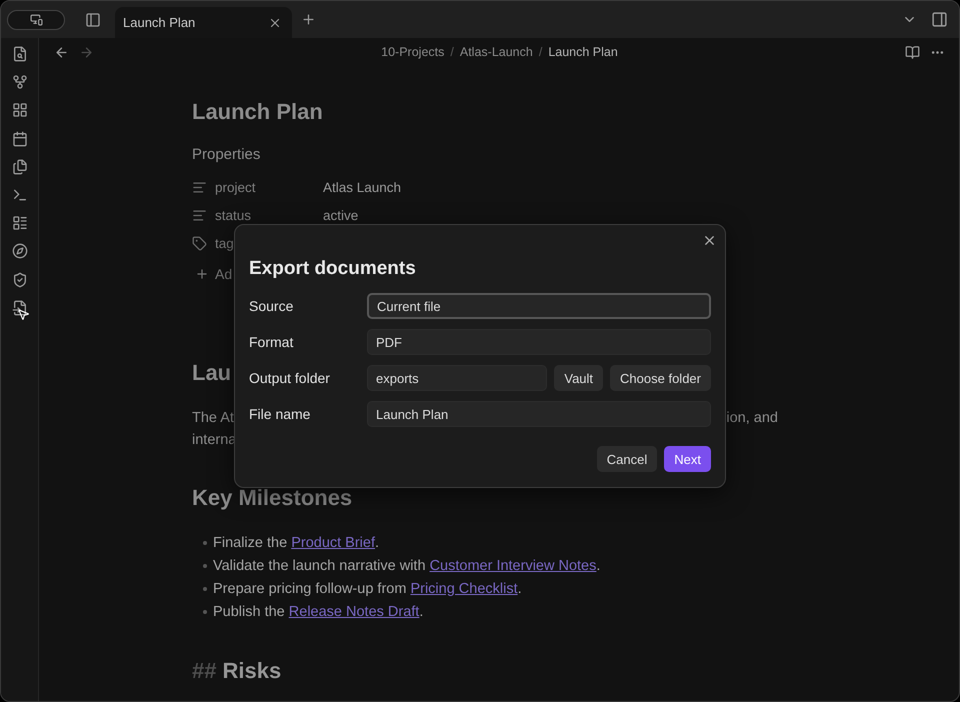  Describe the element at coordinates (340, 215) in the screenshot. I see `property-value: active` at that location.